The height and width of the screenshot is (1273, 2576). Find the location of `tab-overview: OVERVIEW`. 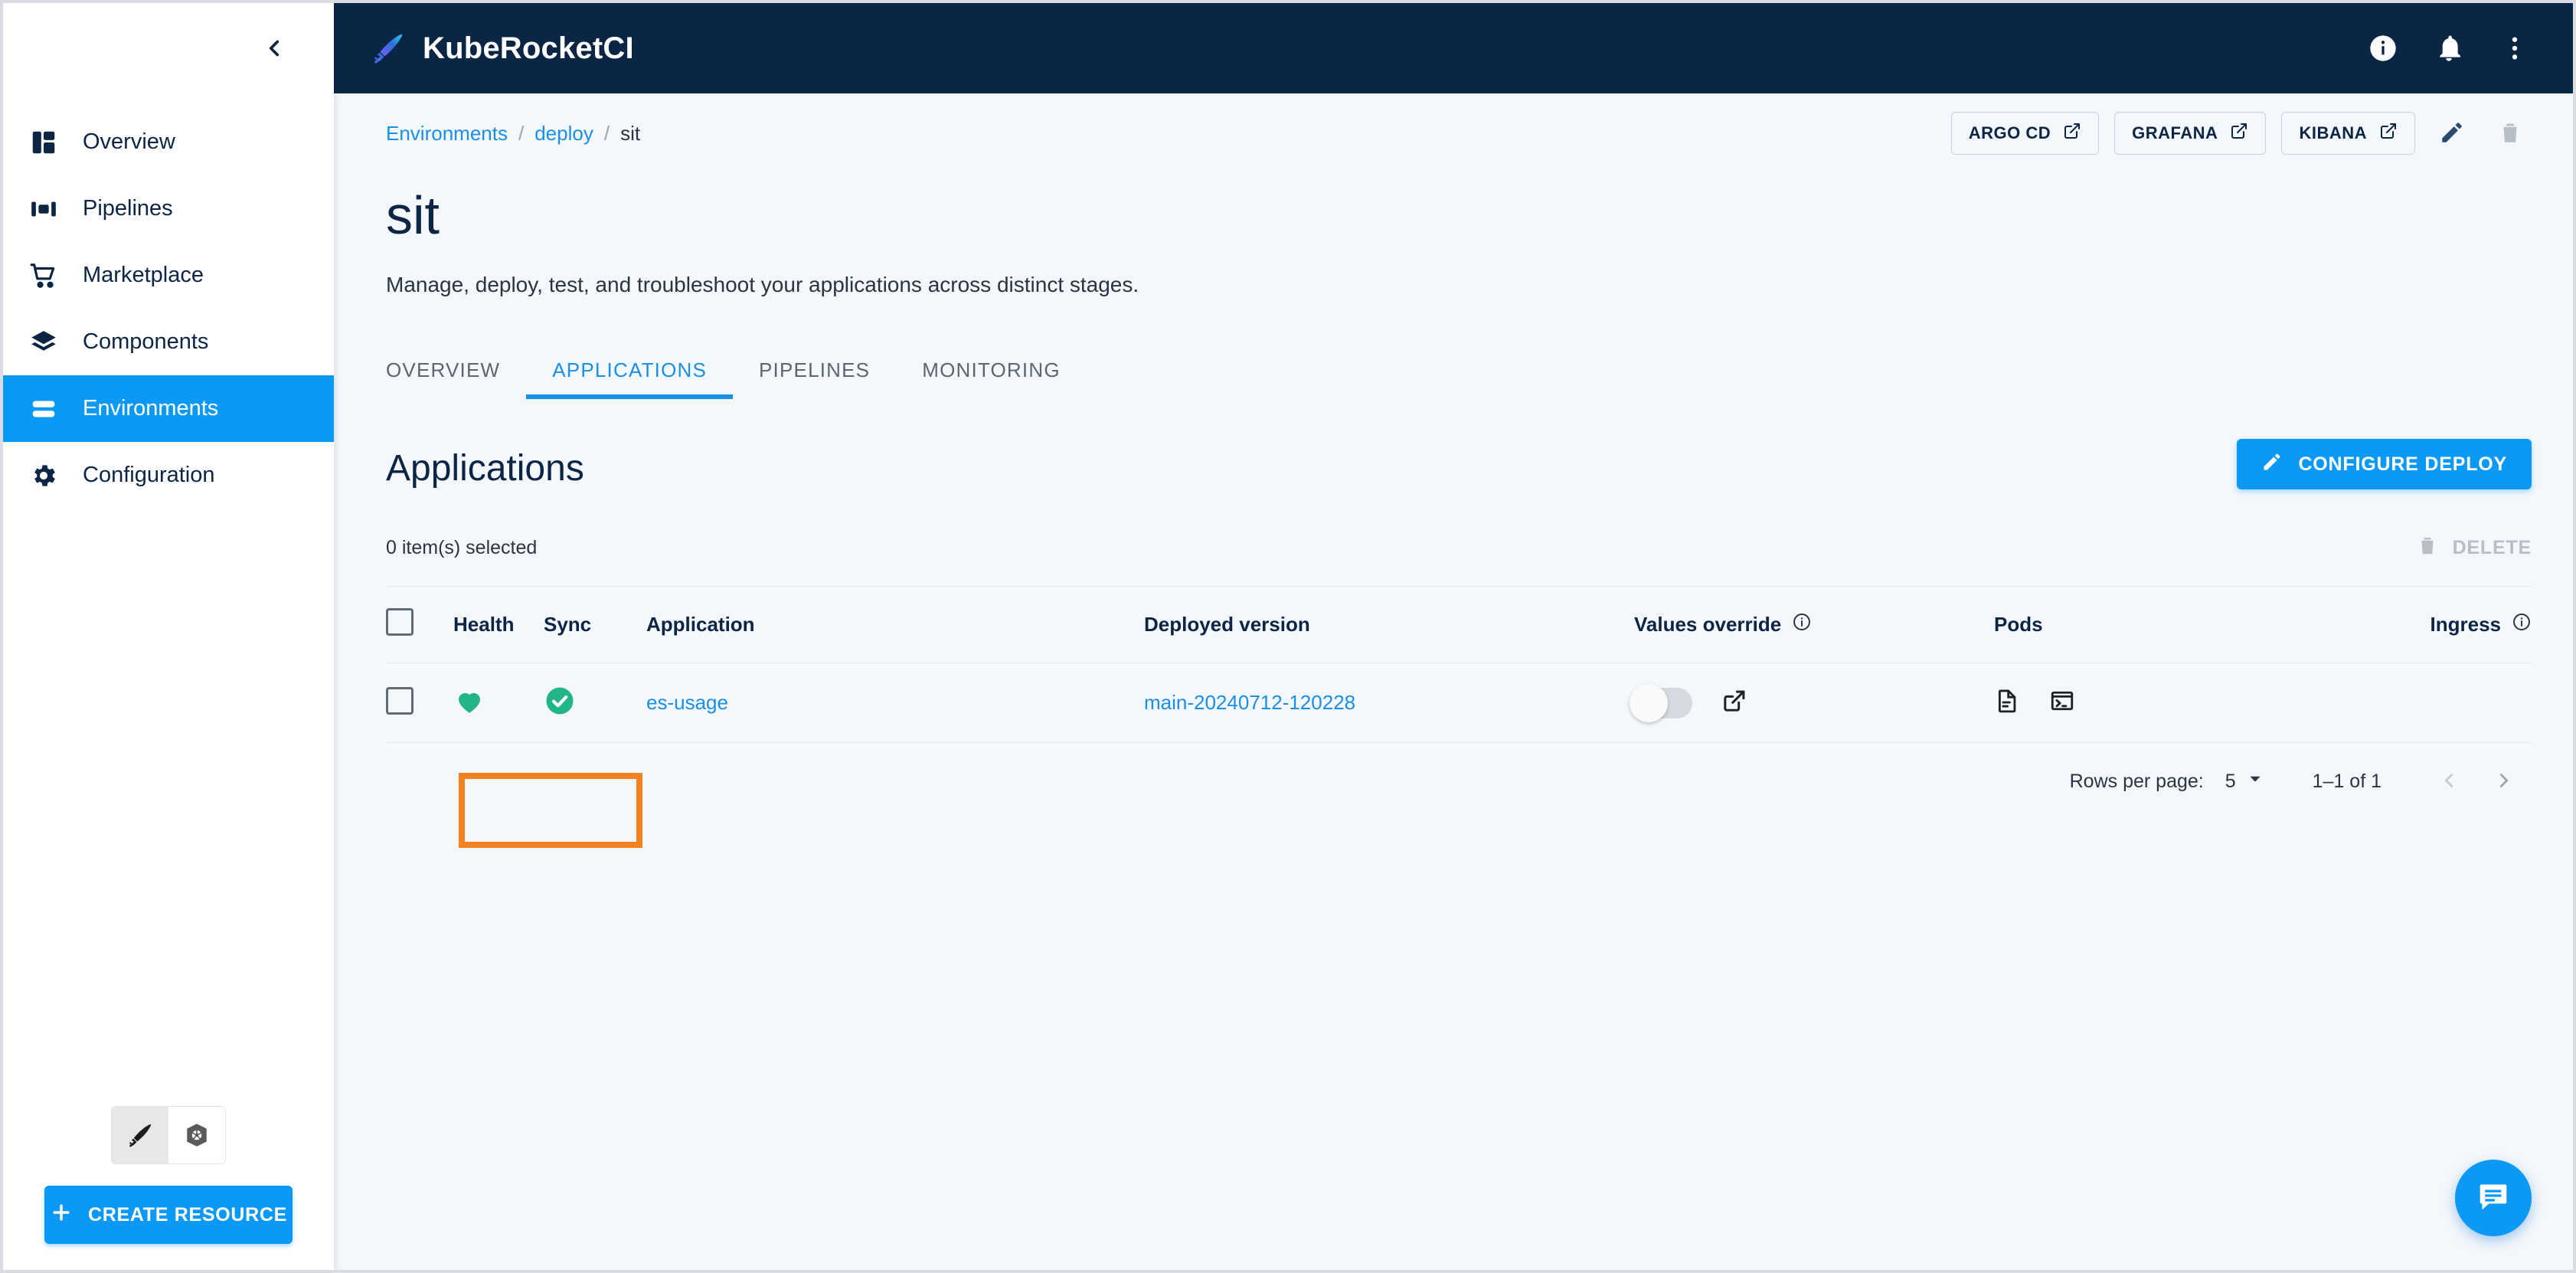

tab-overview: OVERVIEW is located at coordinates (456, 371).